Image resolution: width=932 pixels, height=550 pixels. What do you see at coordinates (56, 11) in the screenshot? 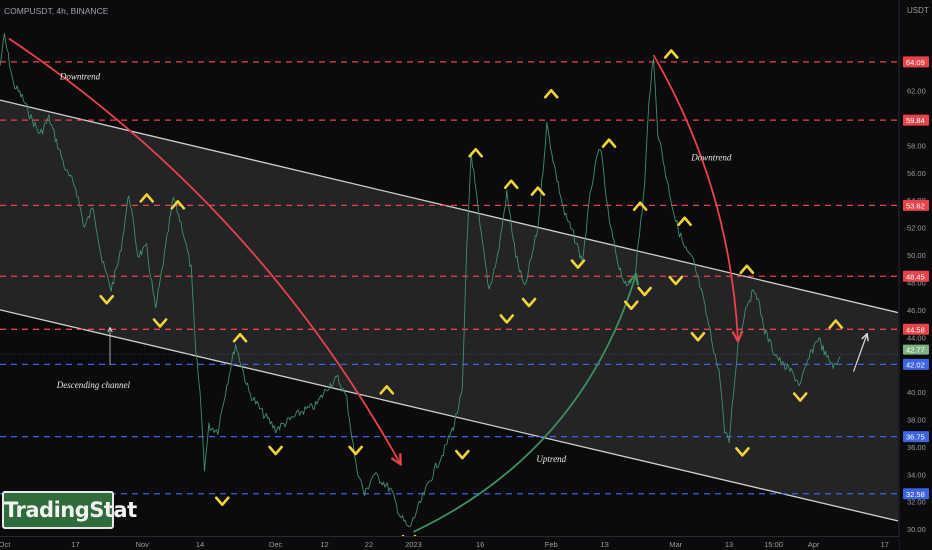
I see `symbol-title: COMPUSDT, 4h, BINANCE` at bounding box center [56, 11].